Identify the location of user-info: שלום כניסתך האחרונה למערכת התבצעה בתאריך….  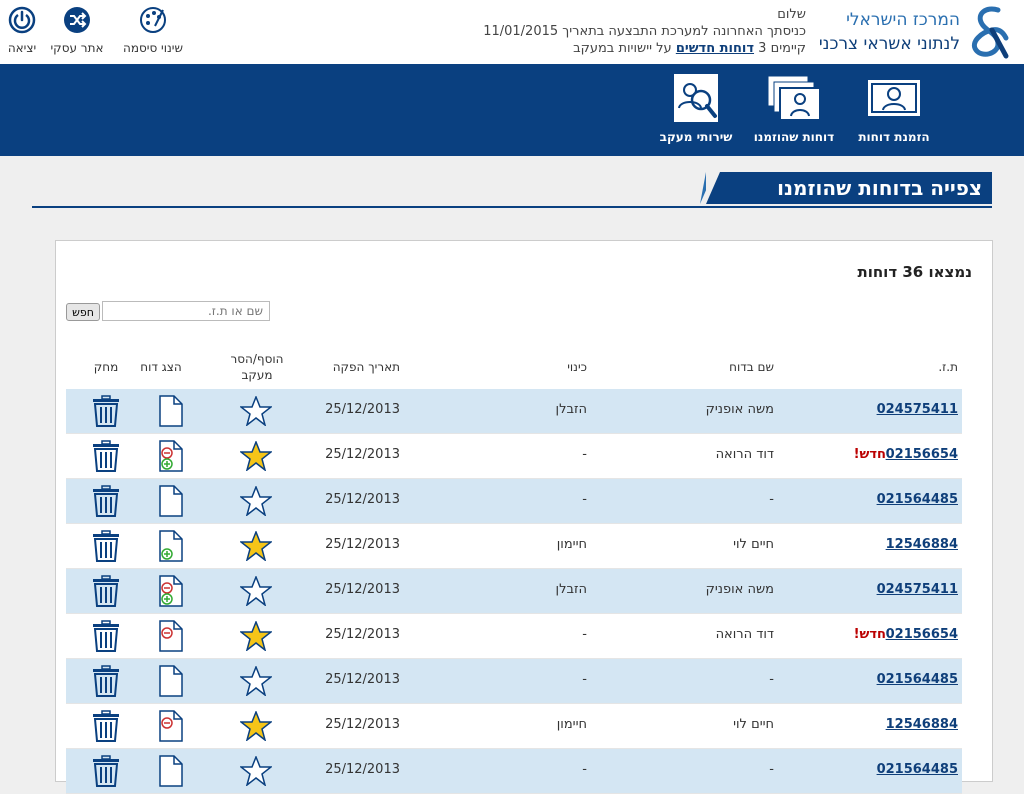
(636, 31).